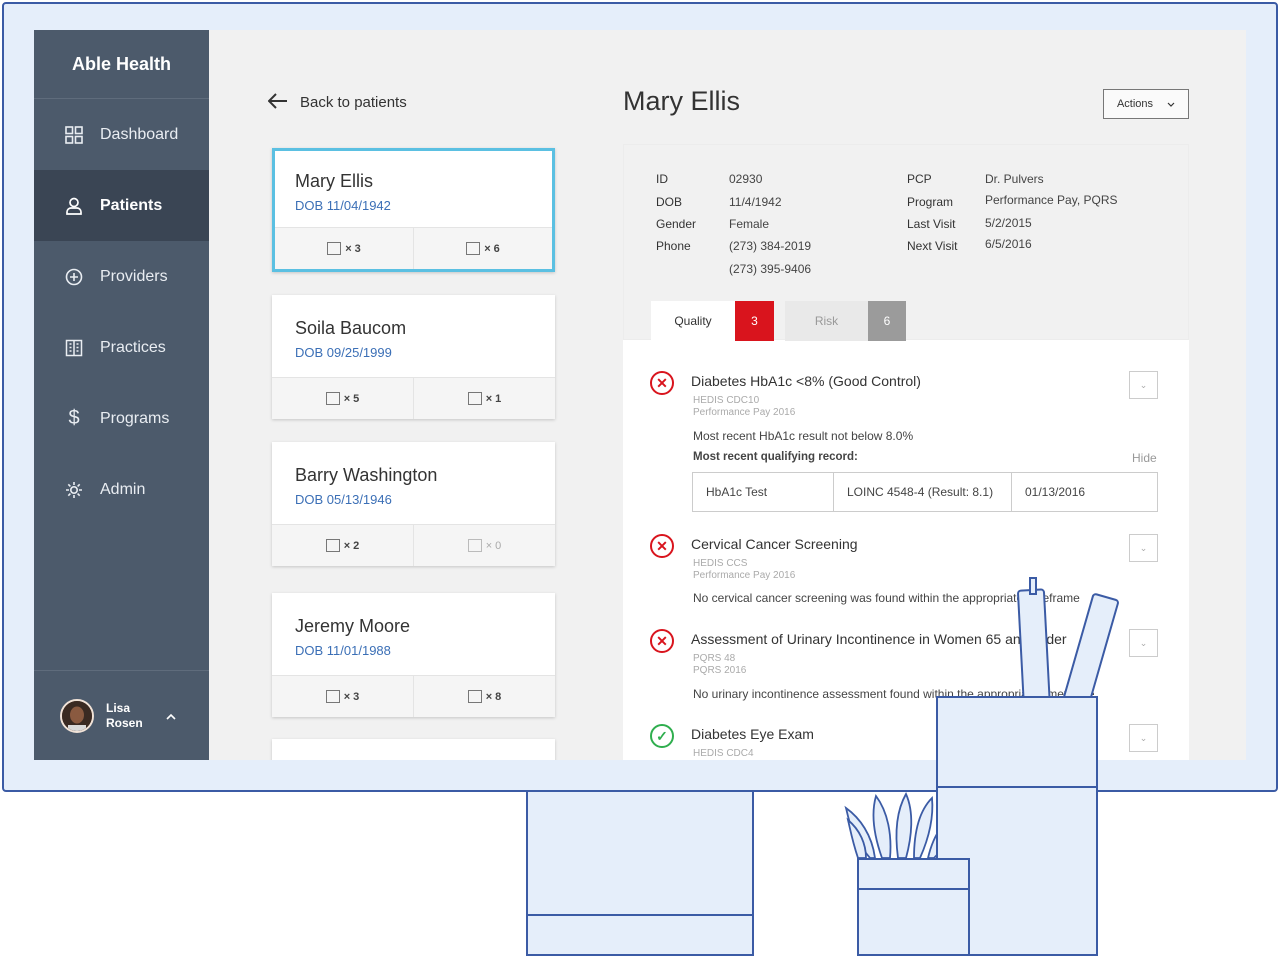  What do you see at coordinates (662, 736) in the screenshot?
I see `pass-check-icon: ✓` at bounding box center [662, 736].